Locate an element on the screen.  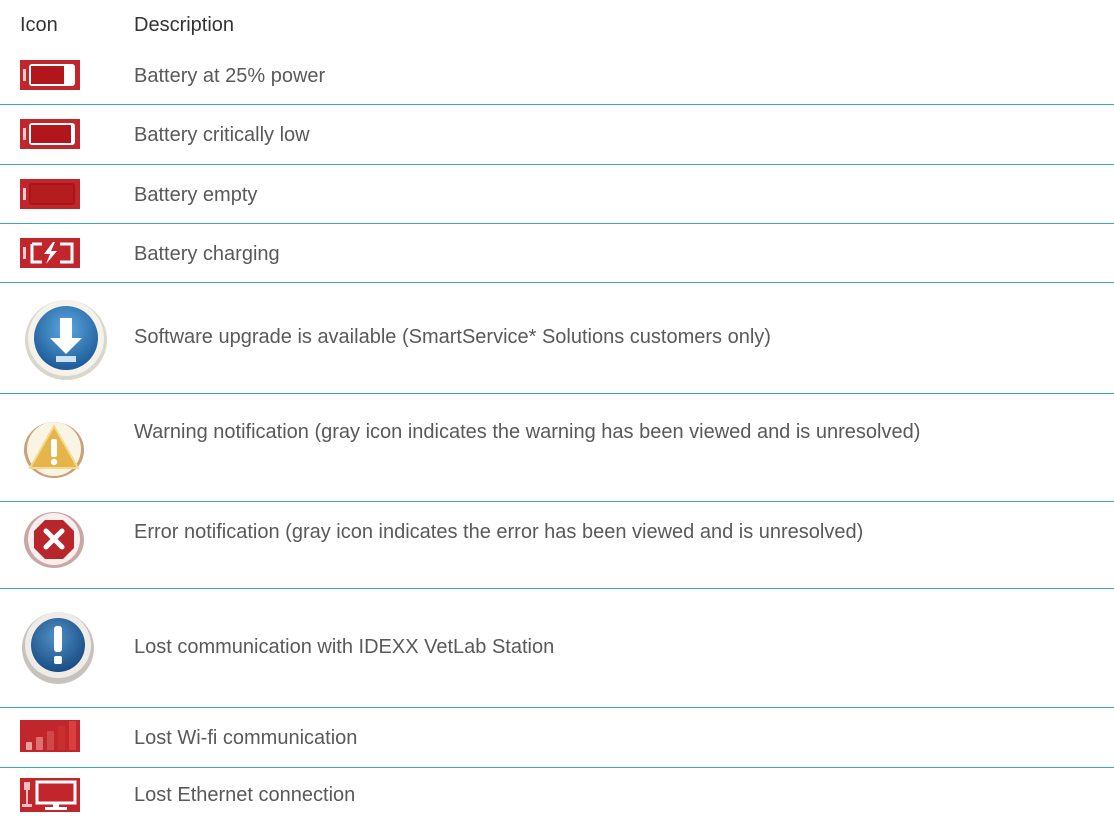
row-description: Battery charging is located at coordinates (207, 254).